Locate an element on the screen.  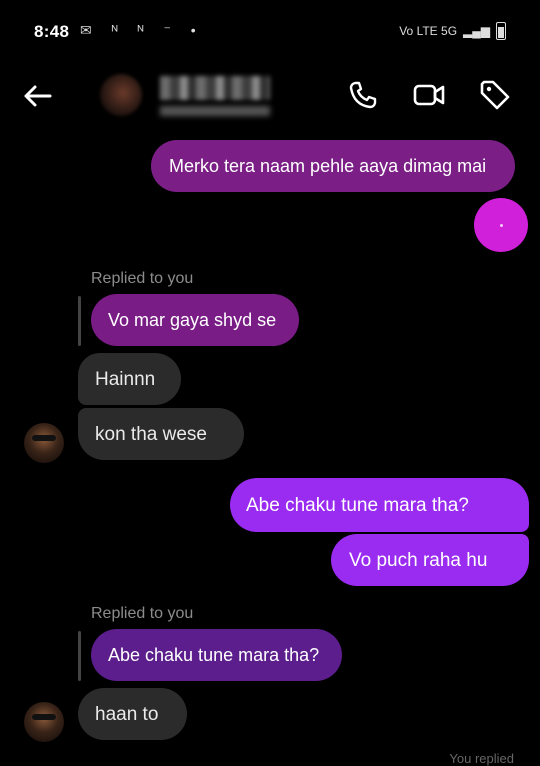
video-icon is located at coordinates (429, 95).